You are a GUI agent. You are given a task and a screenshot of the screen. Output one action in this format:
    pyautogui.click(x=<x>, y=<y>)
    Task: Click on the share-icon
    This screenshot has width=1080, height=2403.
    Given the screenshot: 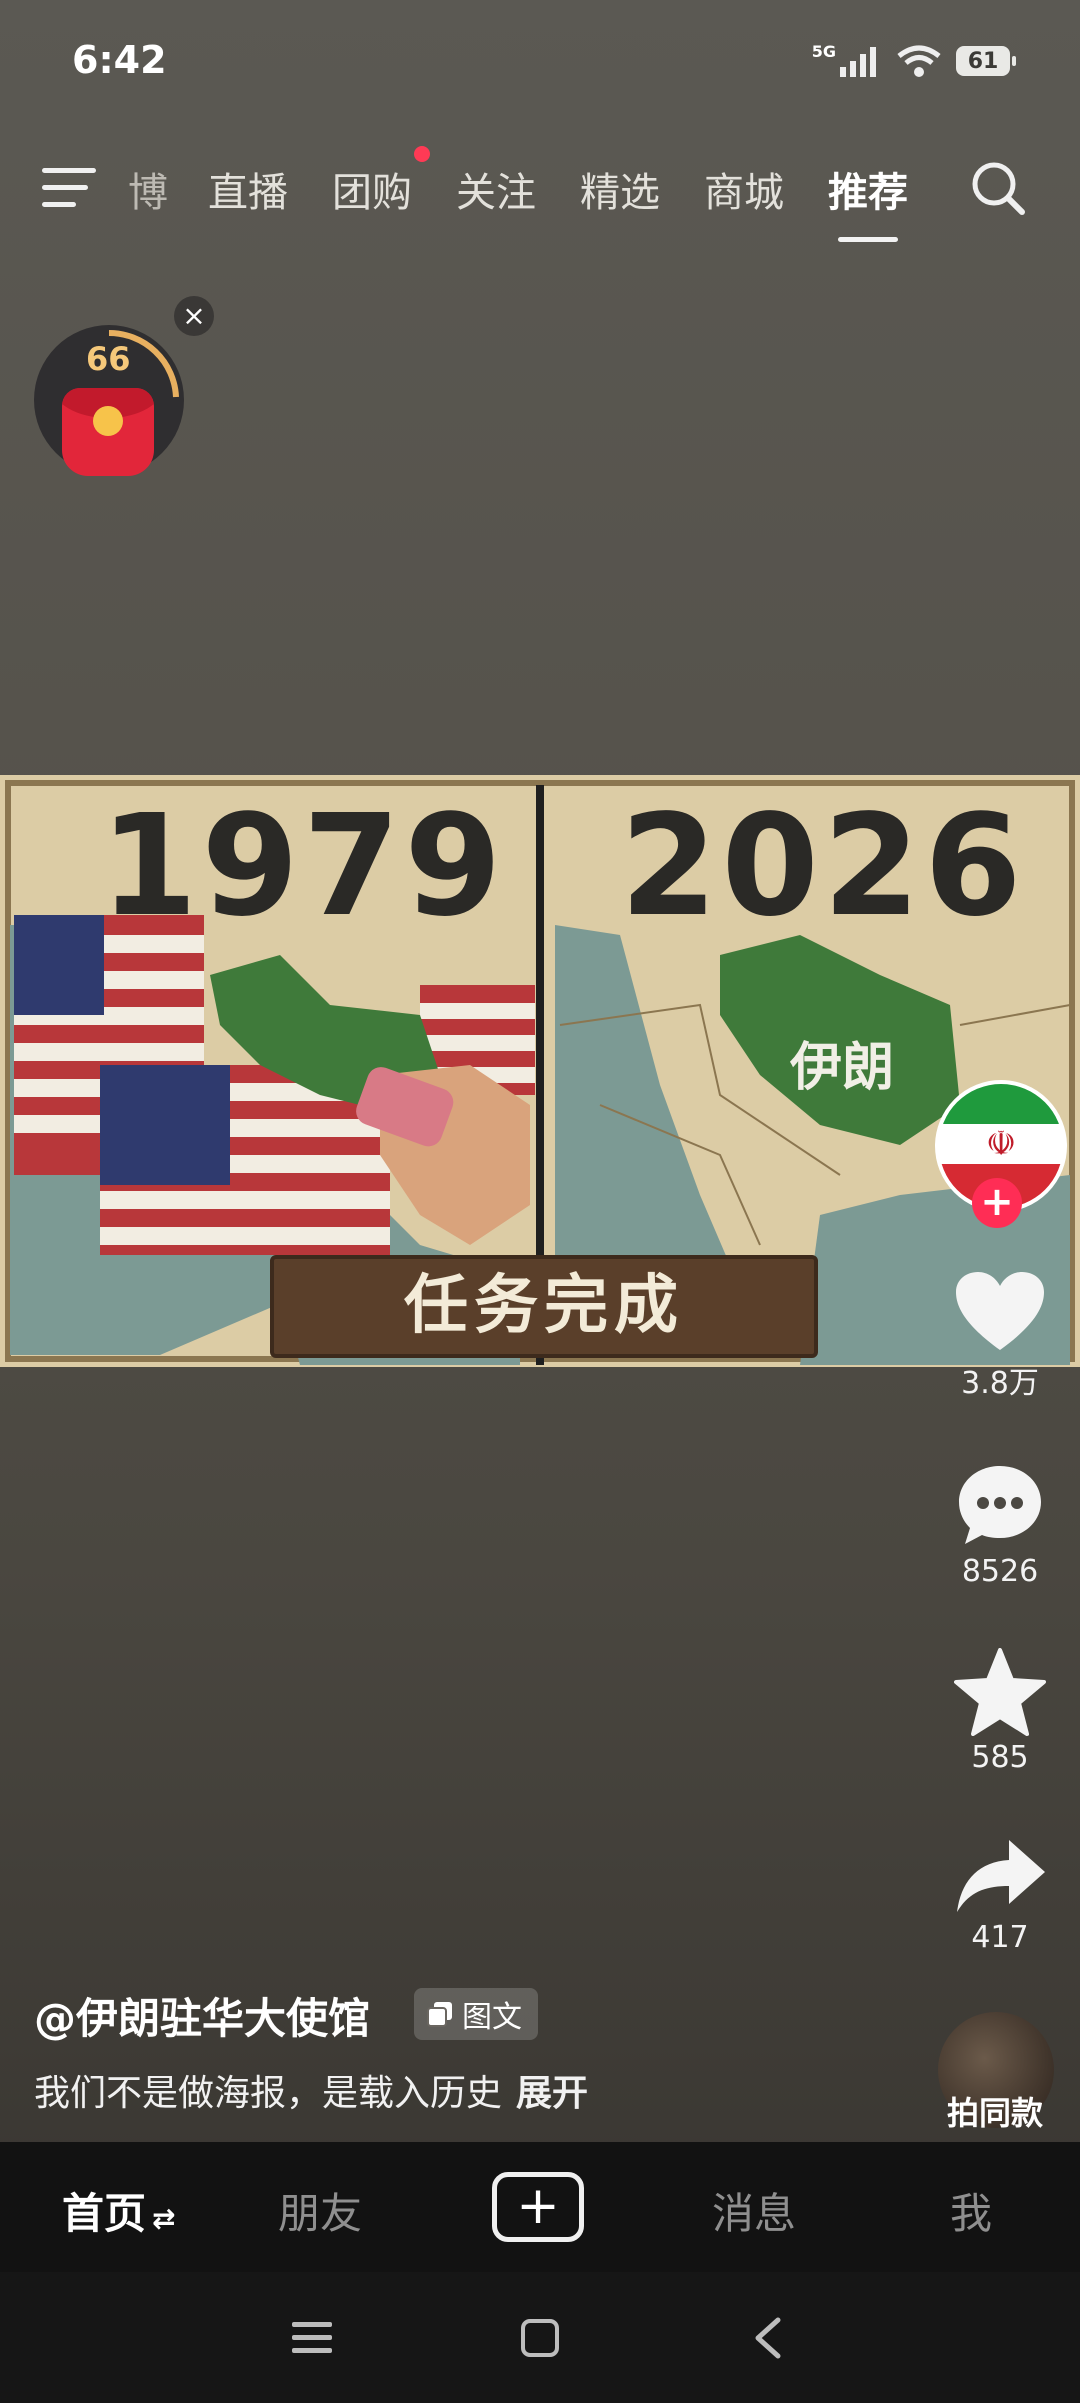 What is the action you would take?
    pyautogui.click(x=1001, y=1876)
    